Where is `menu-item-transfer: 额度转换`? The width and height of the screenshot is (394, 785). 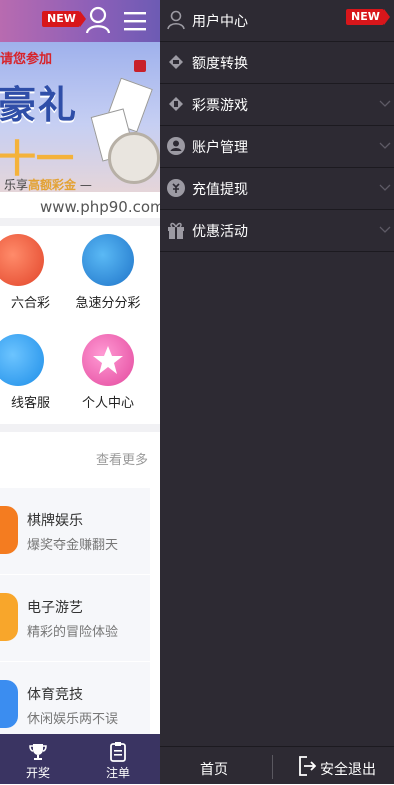 menu-item-transfer: 额度转换 is located at coordinates (277, 63).